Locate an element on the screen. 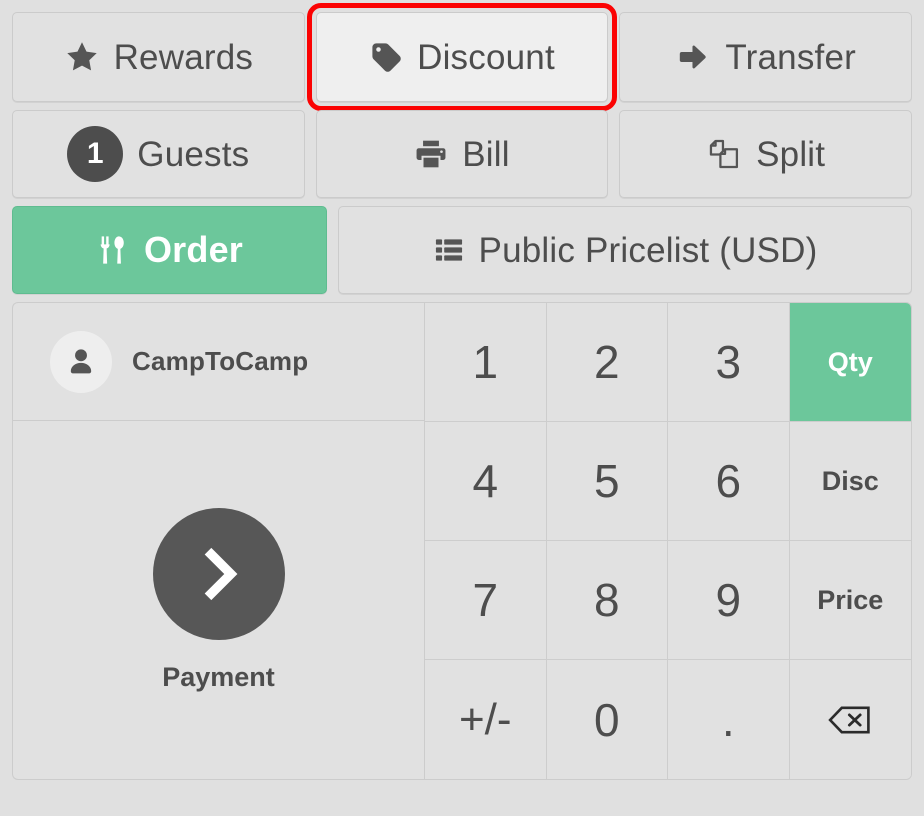 The image size is (924, 816). order-tab-button: Order is located at coordinates (169, 250).